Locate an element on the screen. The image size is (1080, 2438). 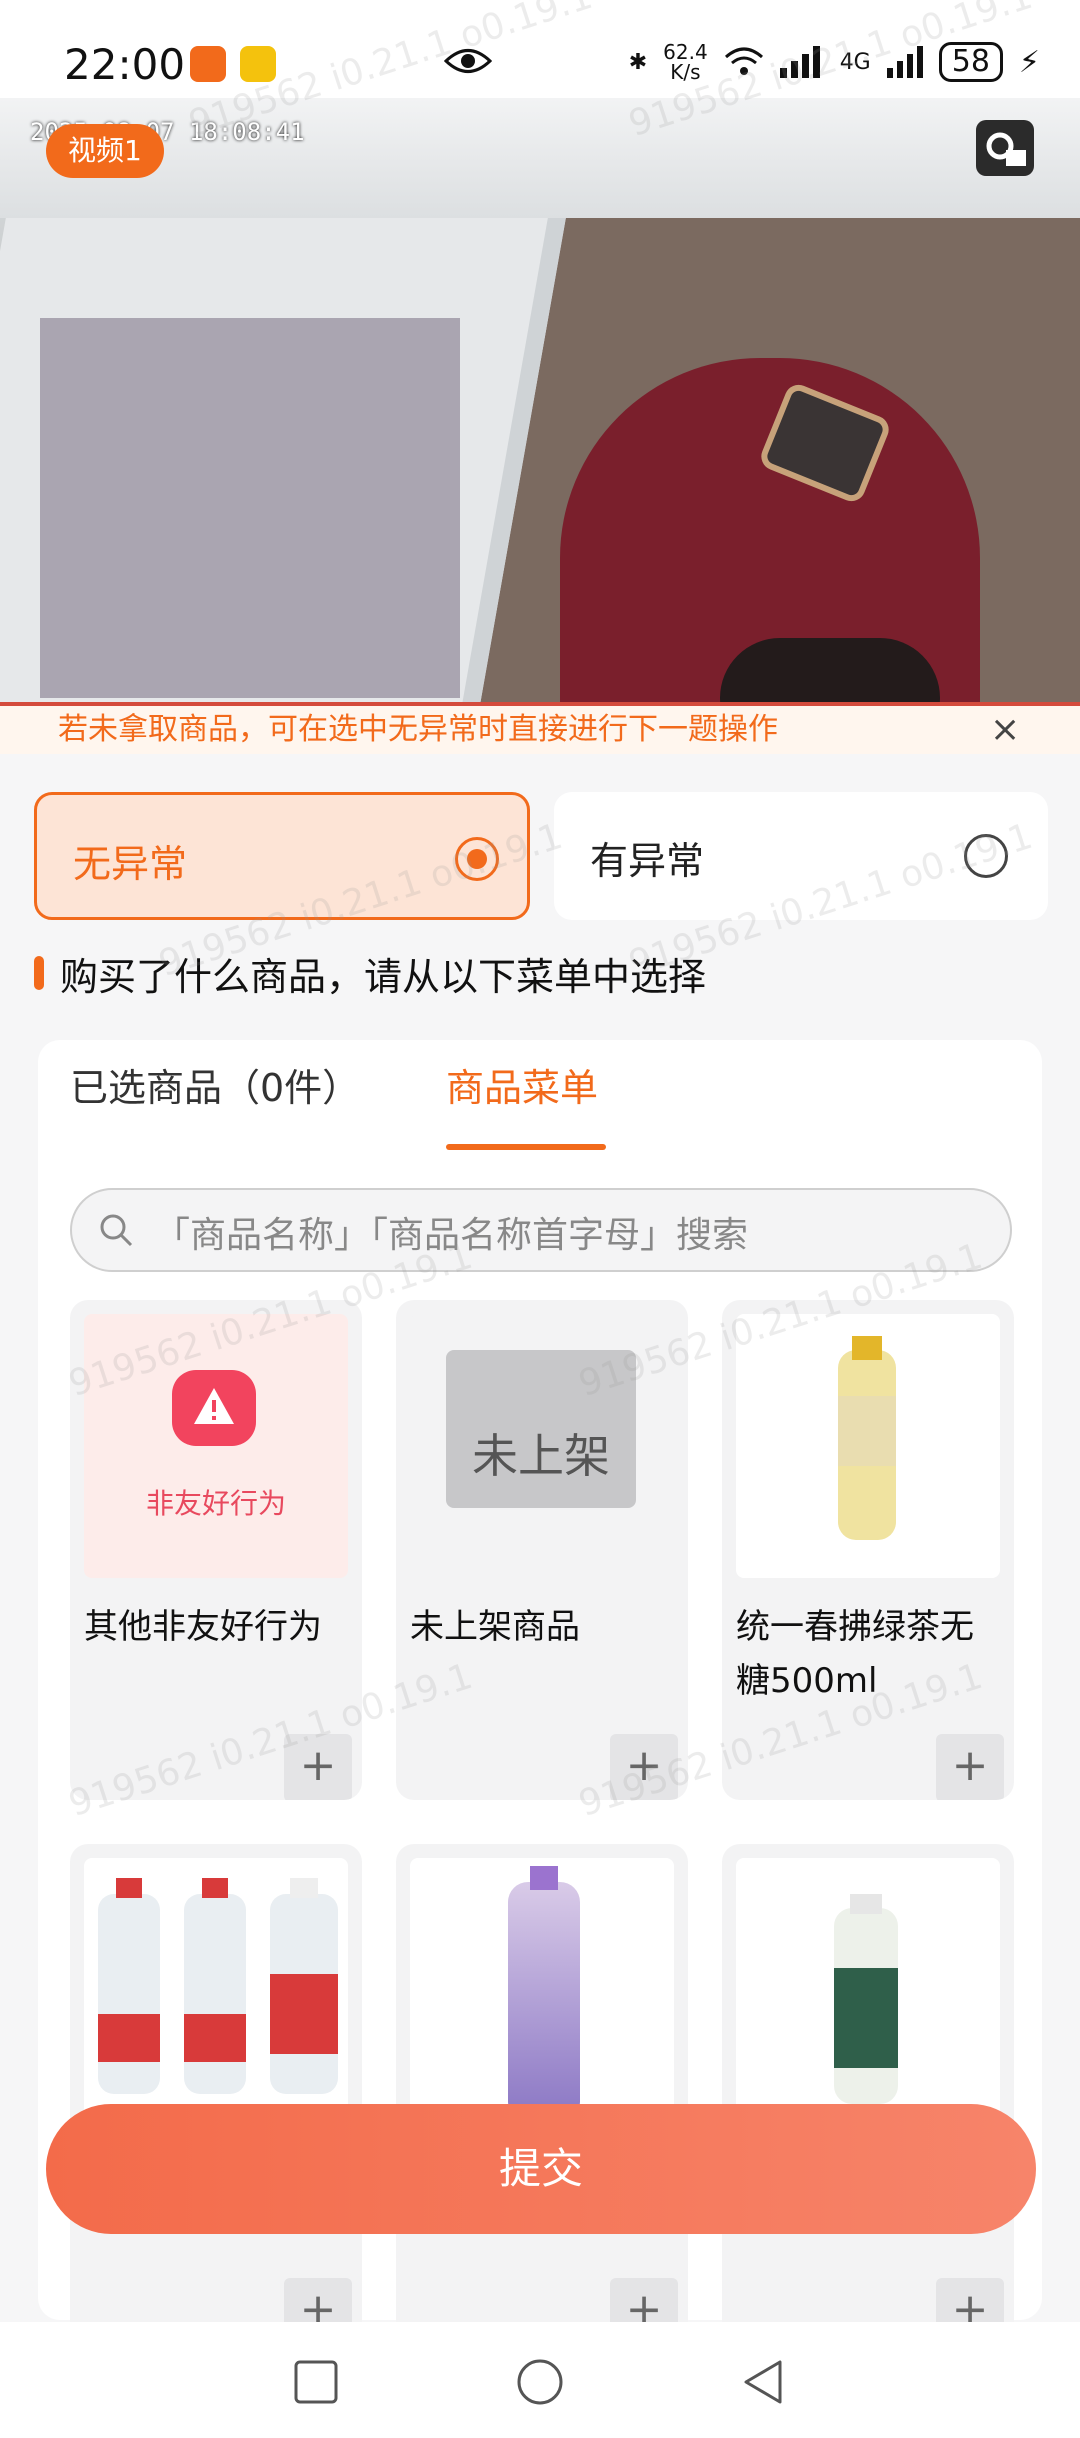
system-nav-bar is located at coordinates (540, 2380).